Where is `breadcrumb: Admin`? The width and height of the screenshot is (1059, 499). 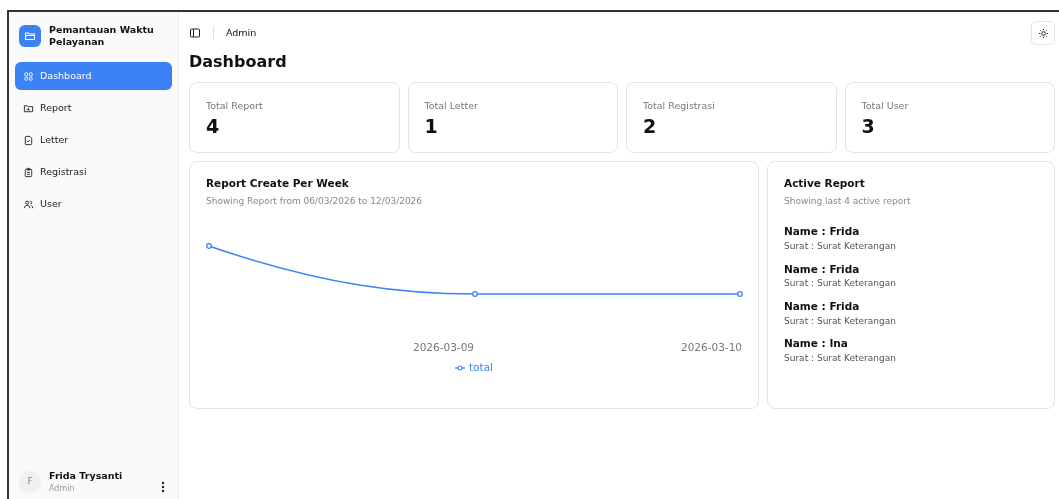 breadcrumb: Admin is located at coordinates (241, 32).